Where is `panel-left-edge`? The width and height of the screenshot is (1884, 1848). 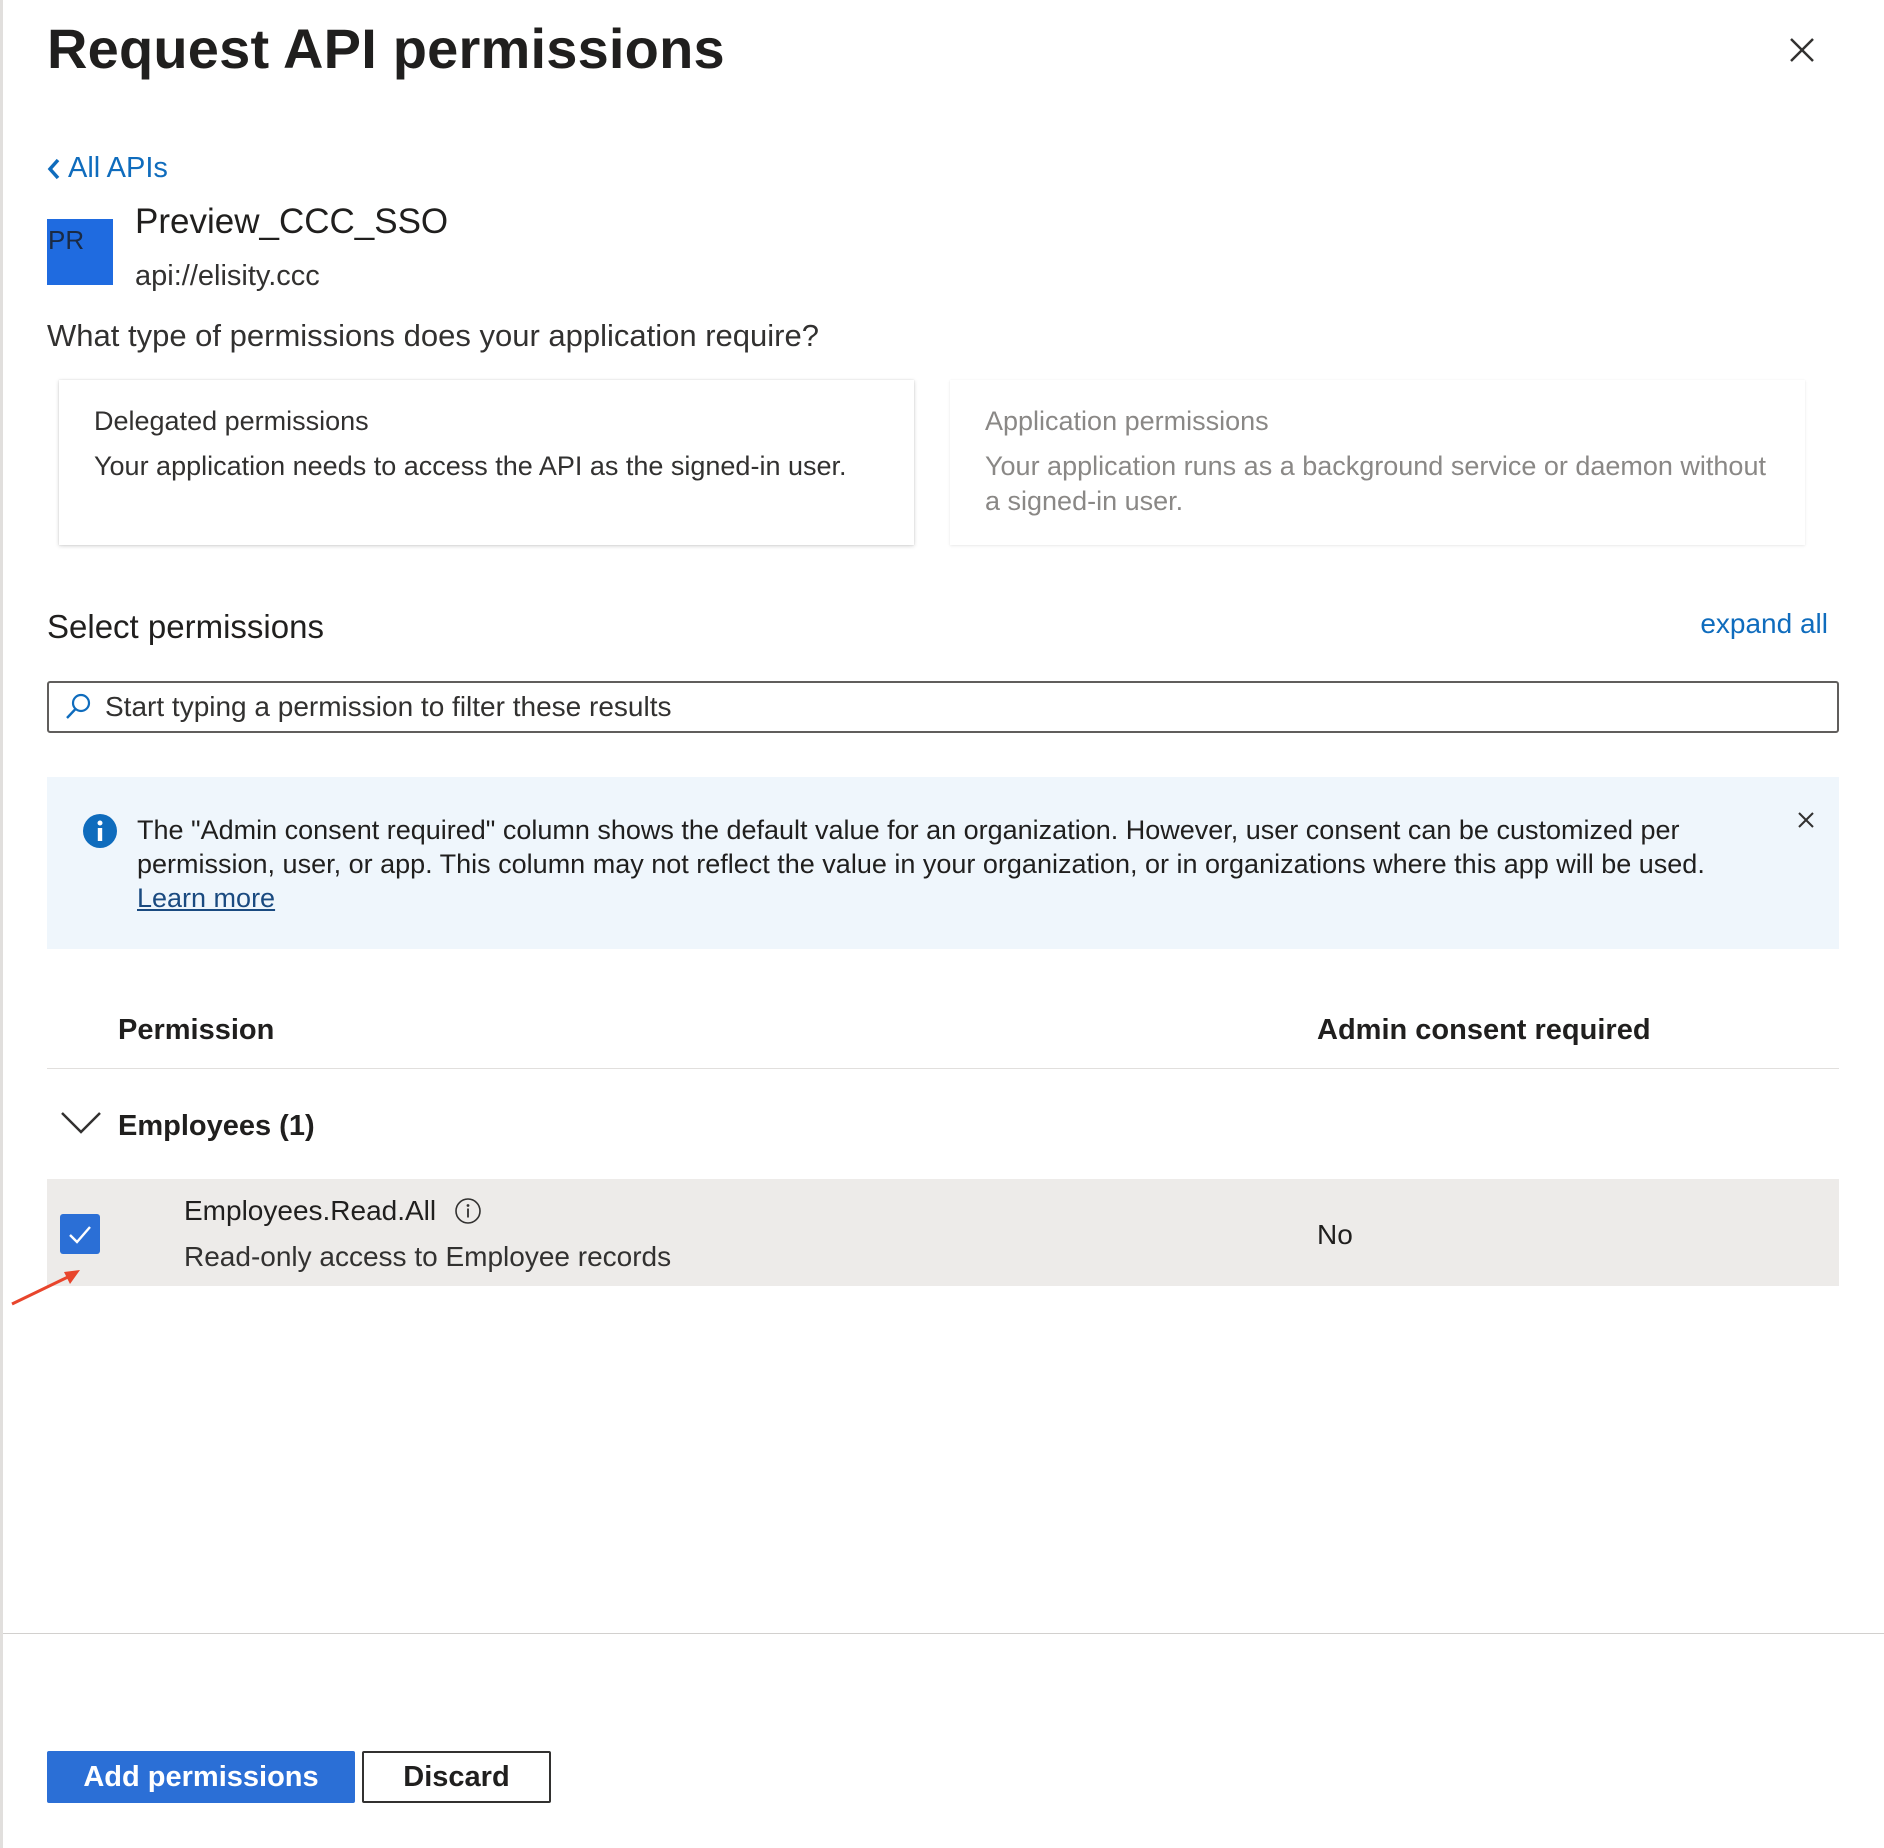 panel-left-edge is located at coordinates (1, 924).